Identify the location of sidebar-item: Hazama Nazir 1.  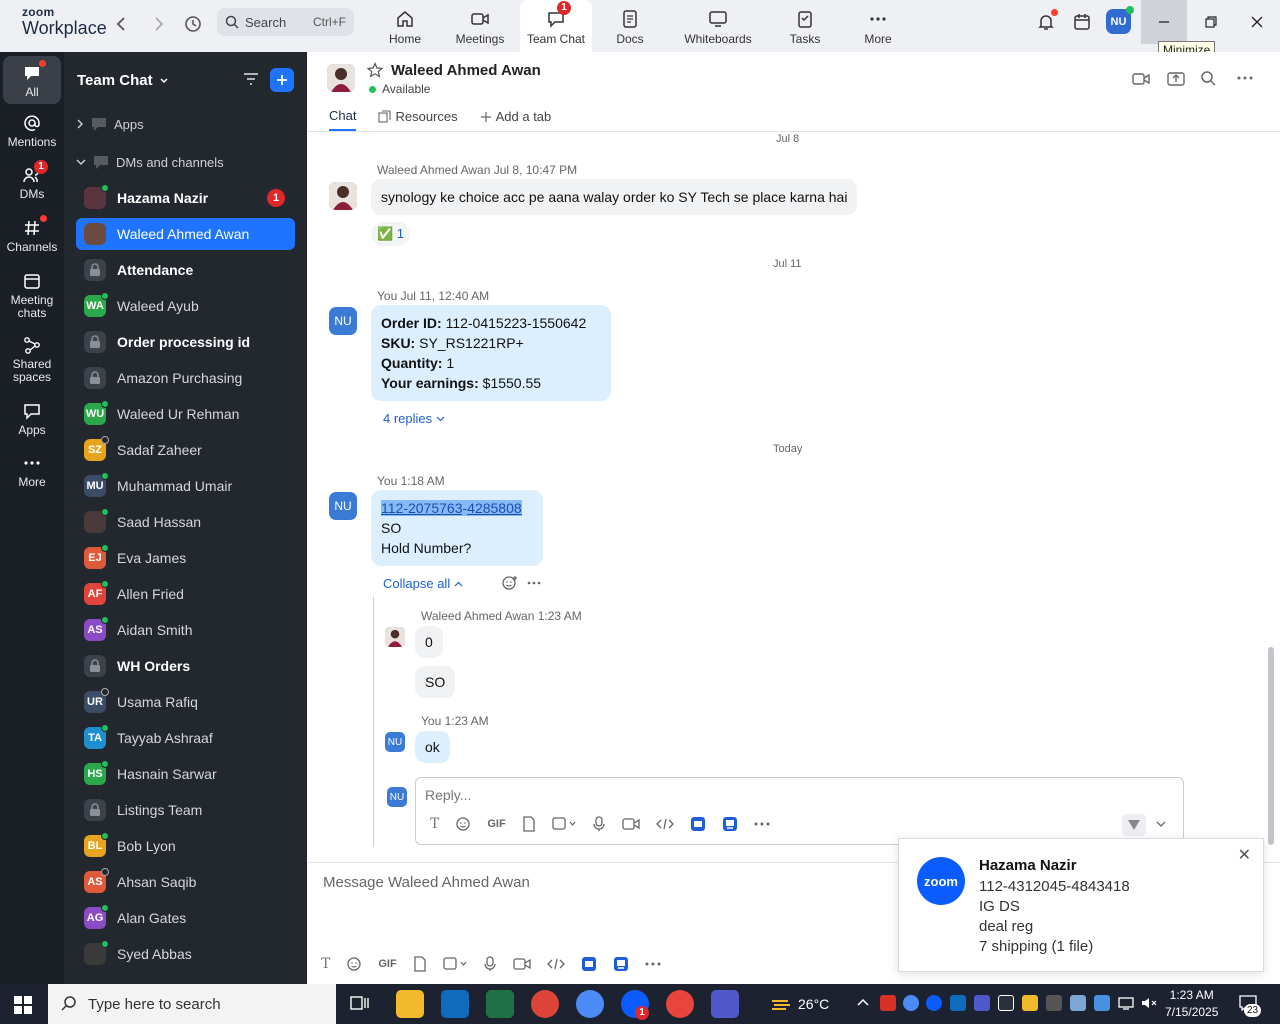
(185, 198).